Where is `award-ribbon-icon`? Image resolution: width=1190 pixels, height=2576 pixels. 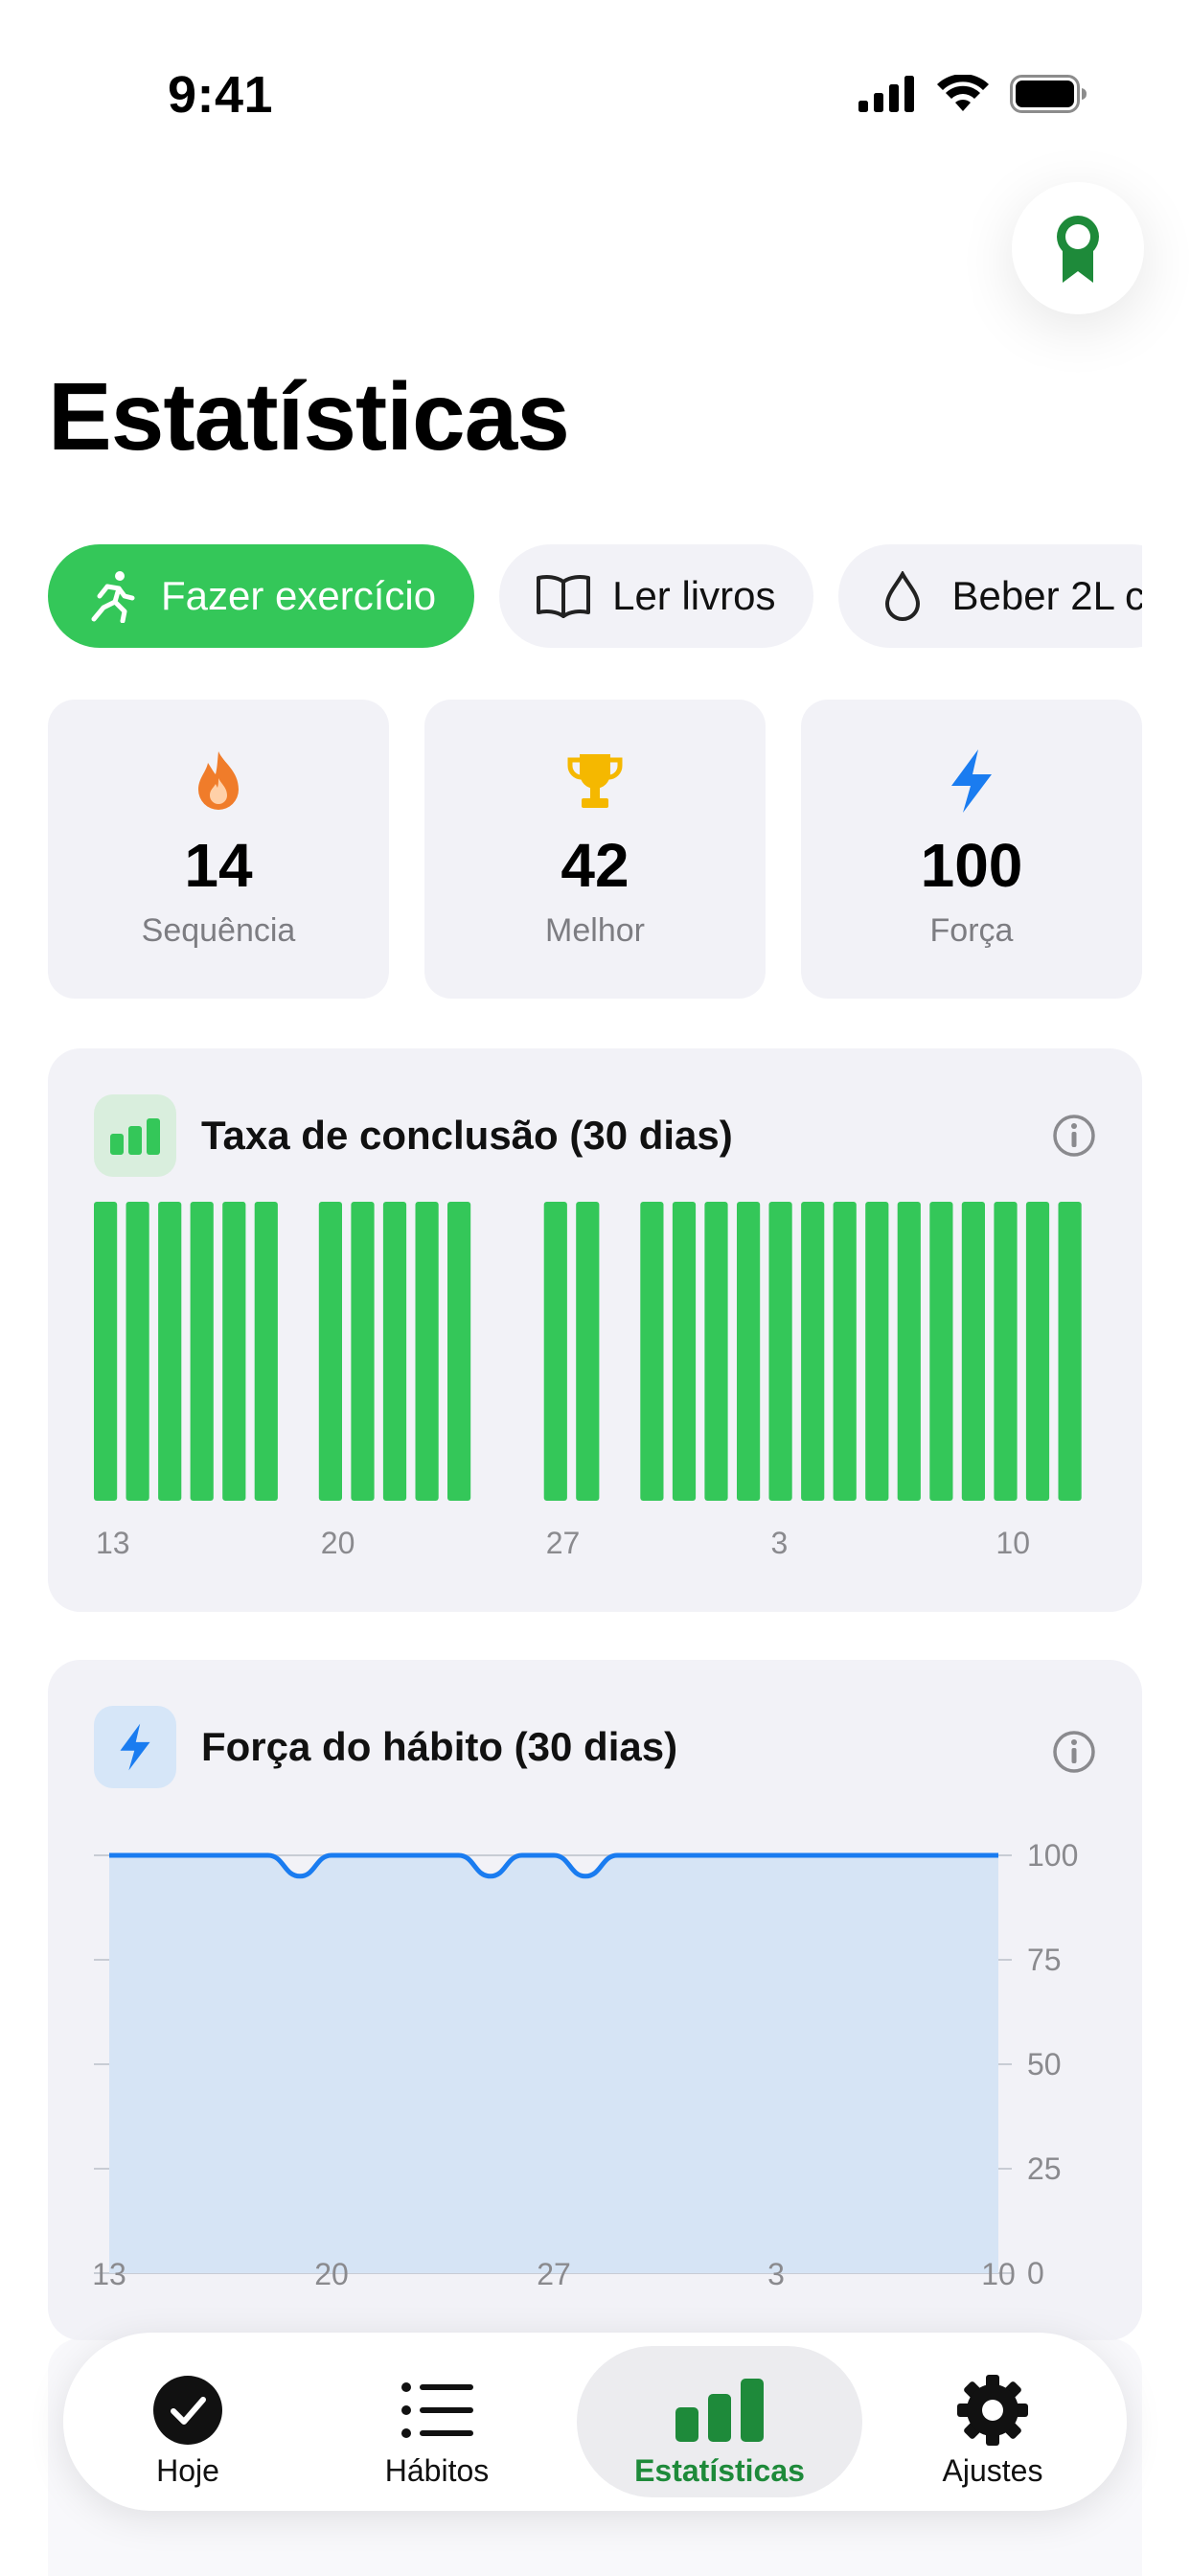
award-ribbon-icon is located at coordinates (1078, 249).